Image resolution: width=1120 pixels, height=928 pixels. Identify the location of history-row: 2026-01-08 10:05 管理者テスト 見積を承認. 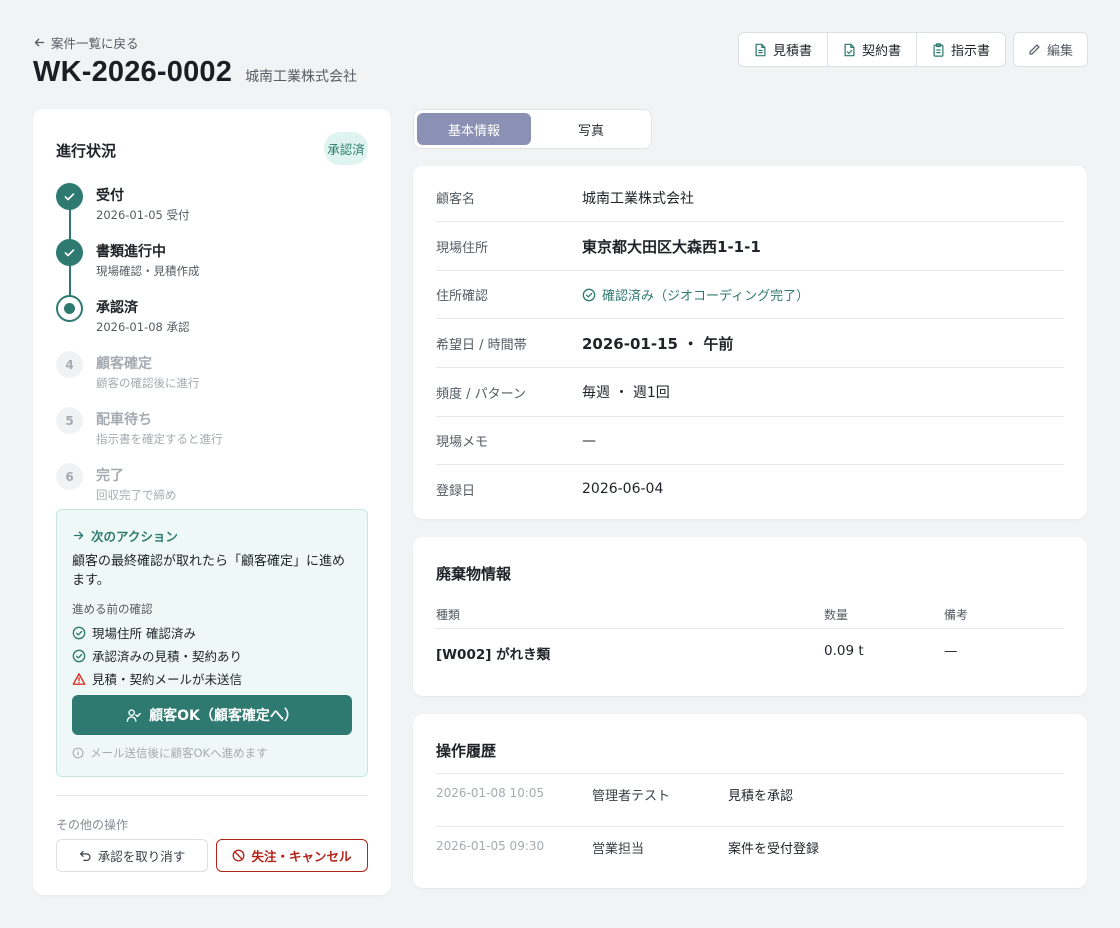
(750, 800).